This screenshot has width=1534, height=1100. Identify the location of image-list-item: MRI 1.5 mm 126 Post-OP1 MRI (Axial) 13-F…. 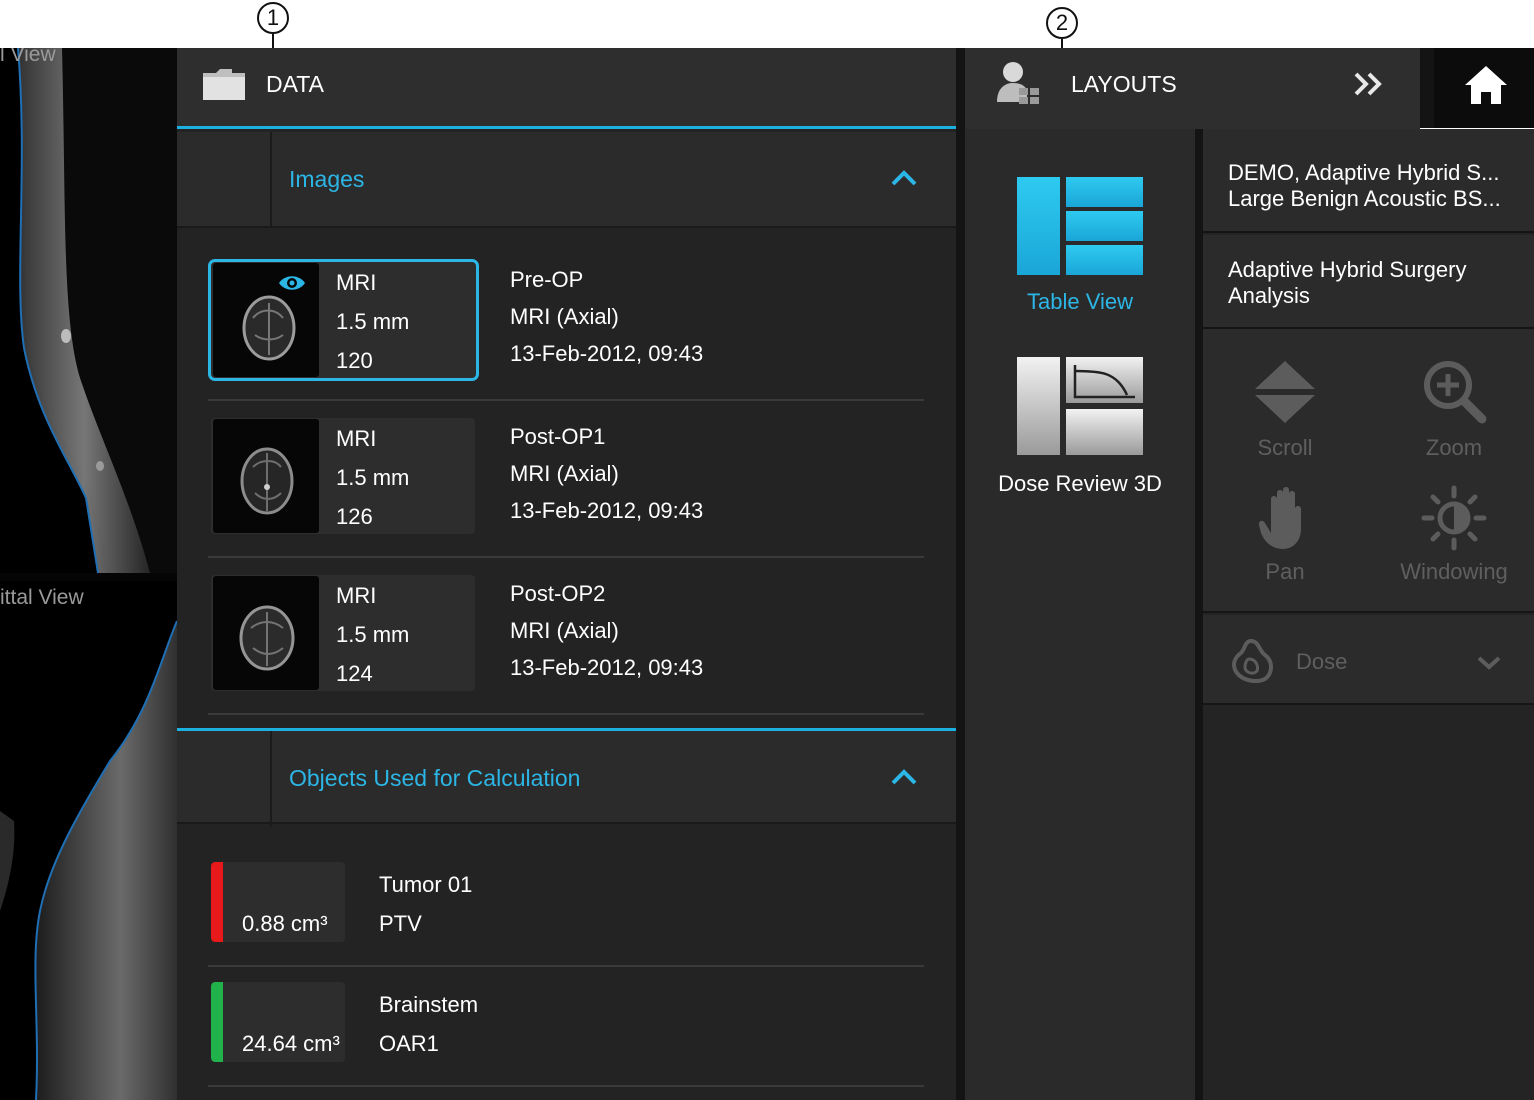
(566, 479).